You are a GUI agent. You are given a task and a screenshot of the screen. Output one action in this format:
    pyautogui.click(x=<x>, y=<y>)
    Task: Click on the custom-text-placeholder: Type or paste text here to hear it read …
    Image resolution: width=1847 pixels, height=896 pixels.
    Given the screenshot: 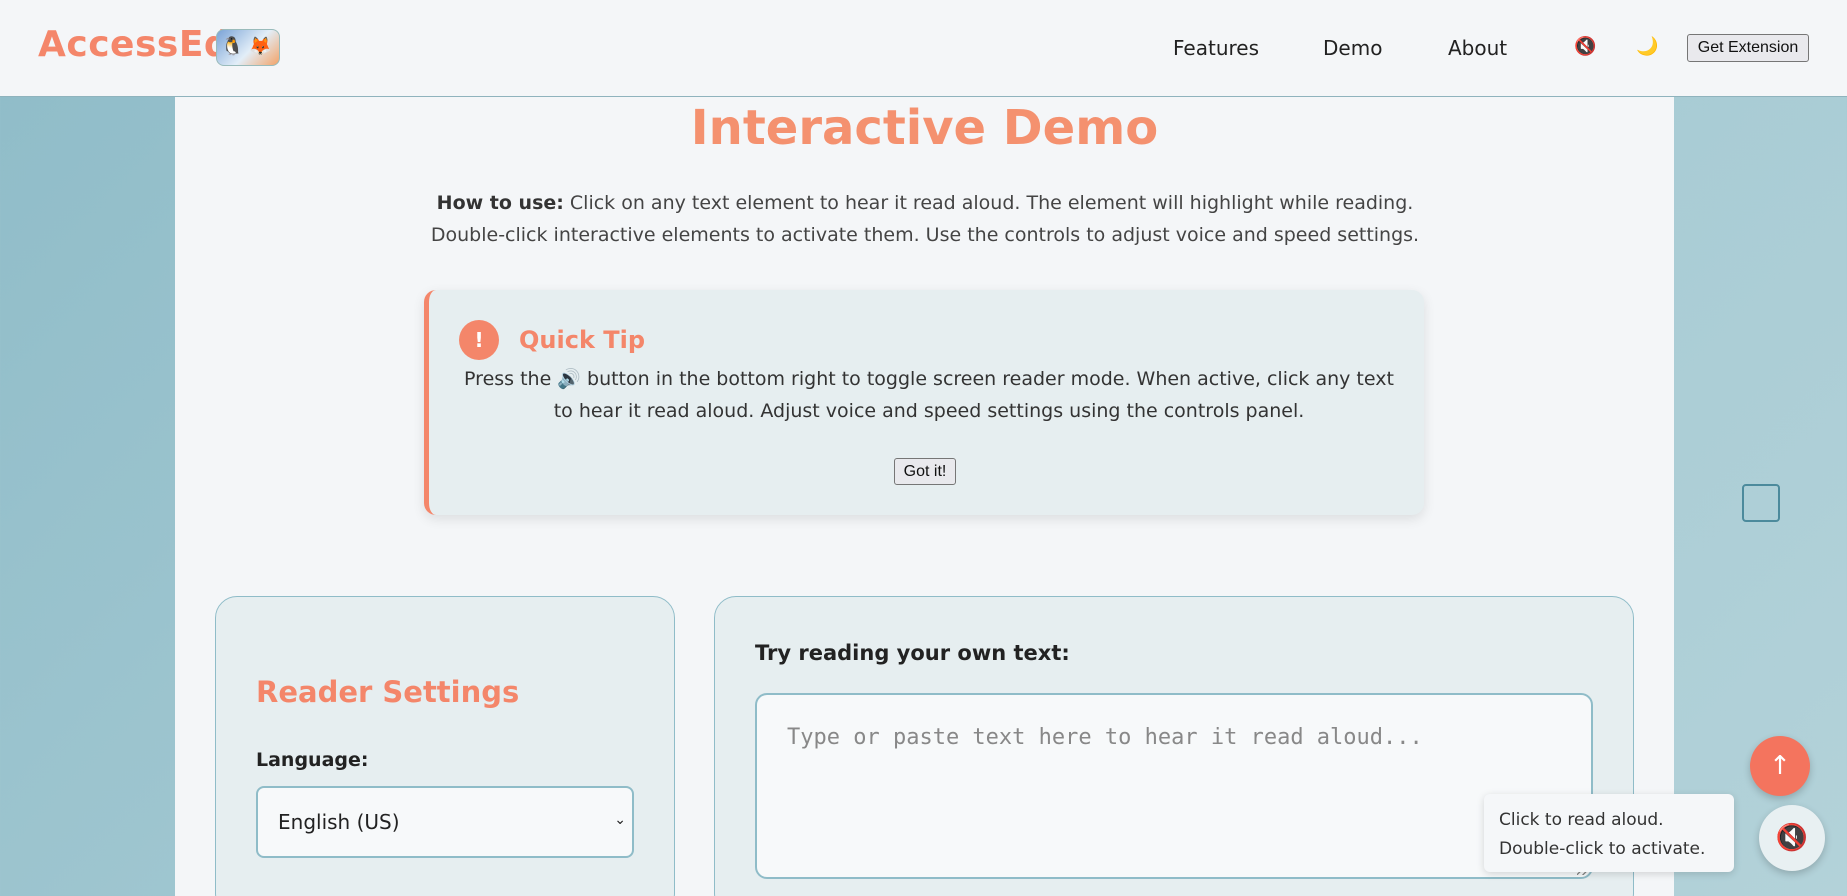 What is the action you would take?
    pyautogui.click(x=1105, y=737)
    